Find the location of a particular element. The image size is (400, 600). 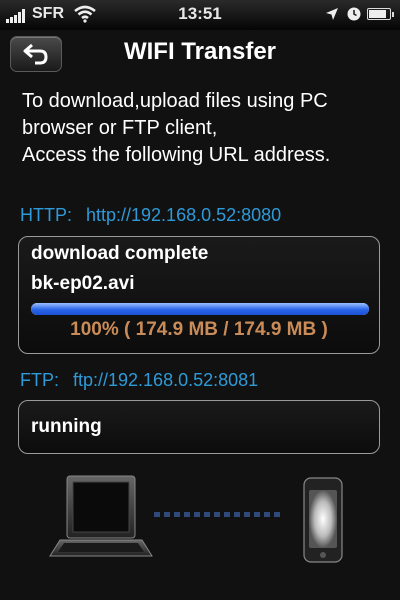

ftp-row: FTP: ftp://192.168.0.52:8081 is located at coordinates (139, 380).